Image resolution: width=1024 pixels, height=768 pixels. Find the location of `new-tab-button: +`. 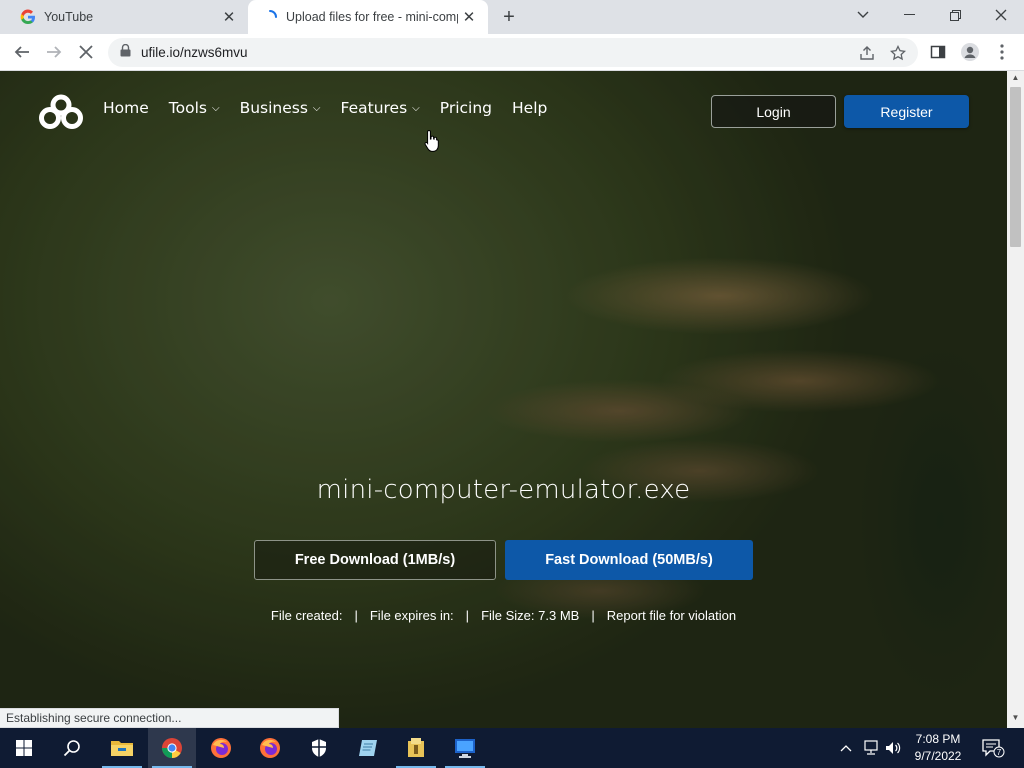

new-tab-button: + is located at coordinates (509, 17).